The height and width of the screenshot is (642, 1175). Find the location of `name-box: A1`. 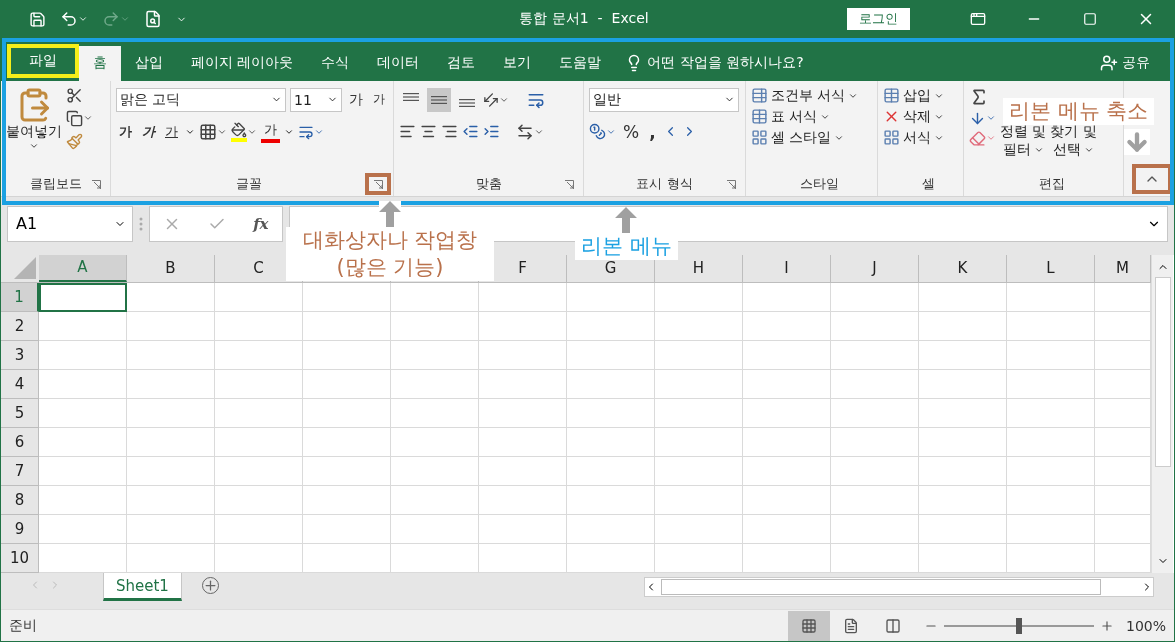

name-box: A1 is located at coordinates (70, 223).